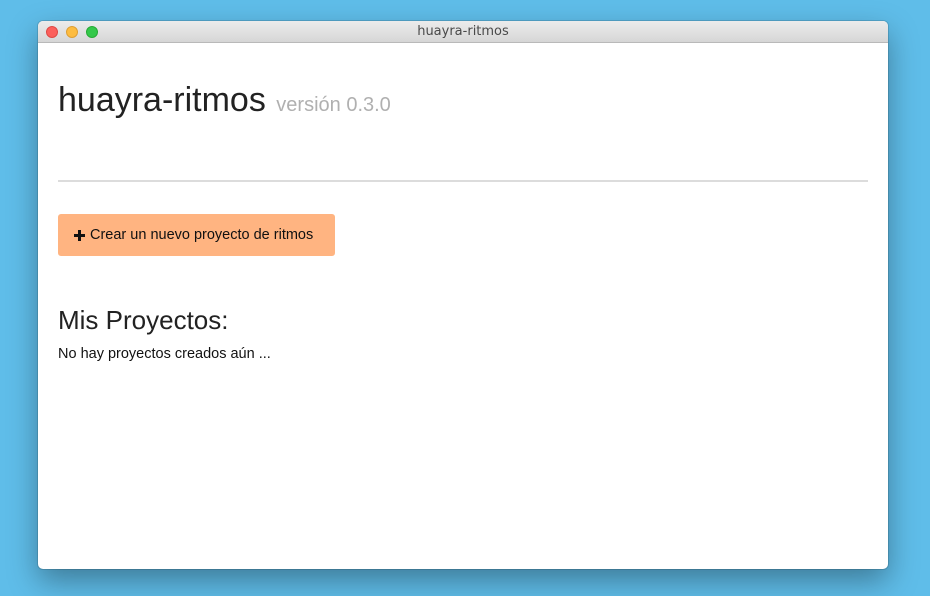 The height and width of the screenshot is (596, 930). I want to click on window-titlebar: huayra-ritmos, so click(463, 32).